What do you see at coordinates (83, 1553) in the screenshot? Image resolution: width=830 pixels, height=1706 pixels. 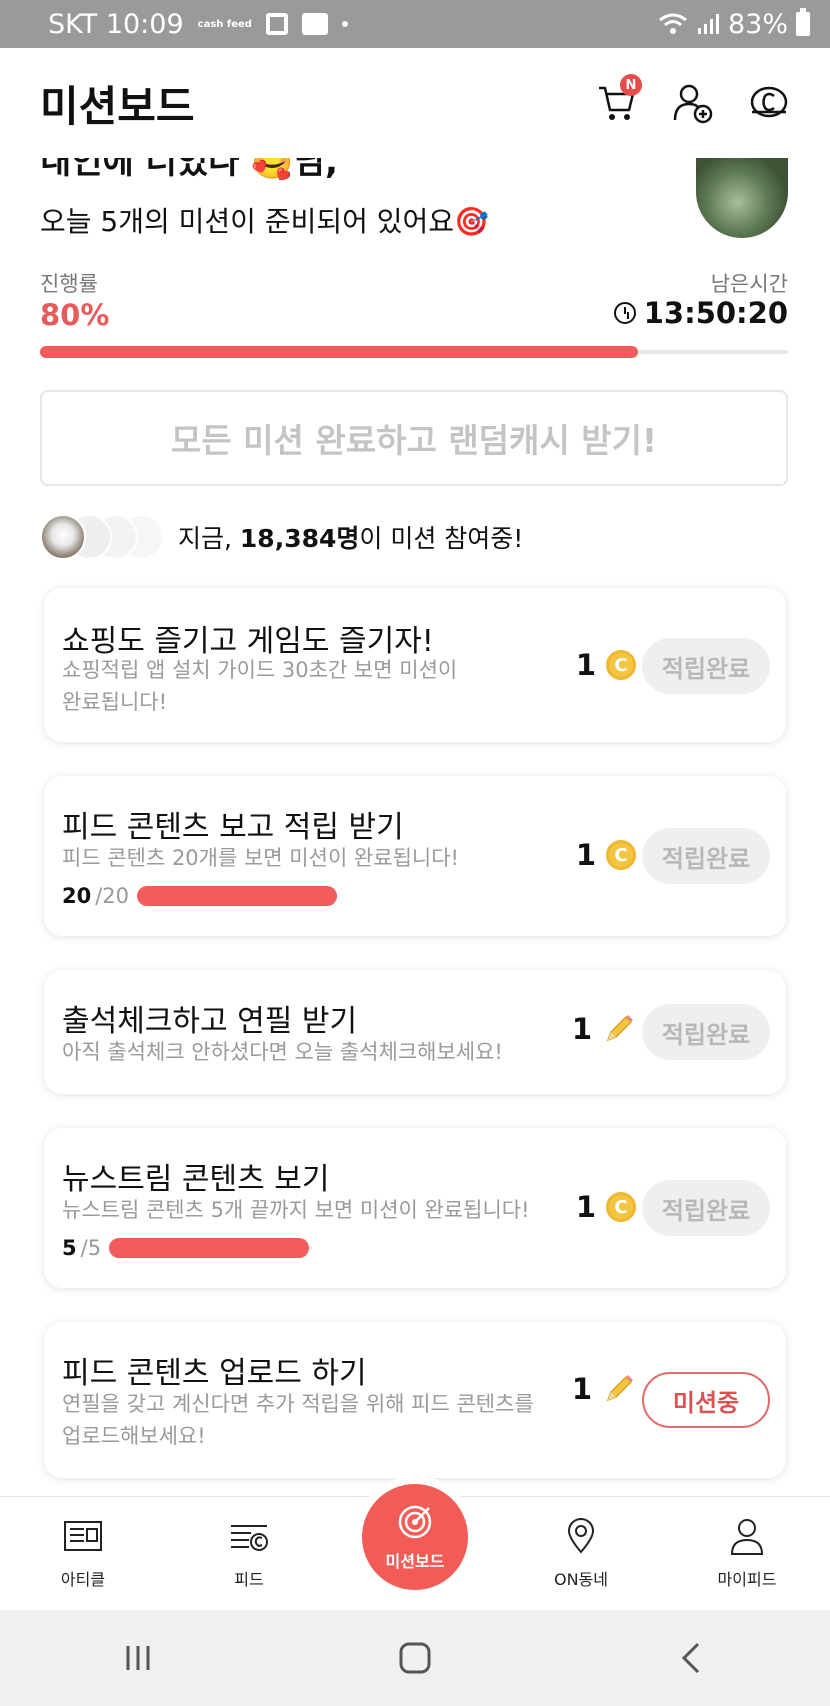 I see `nav-article: 아티클` at bounding box center [83, 1553].